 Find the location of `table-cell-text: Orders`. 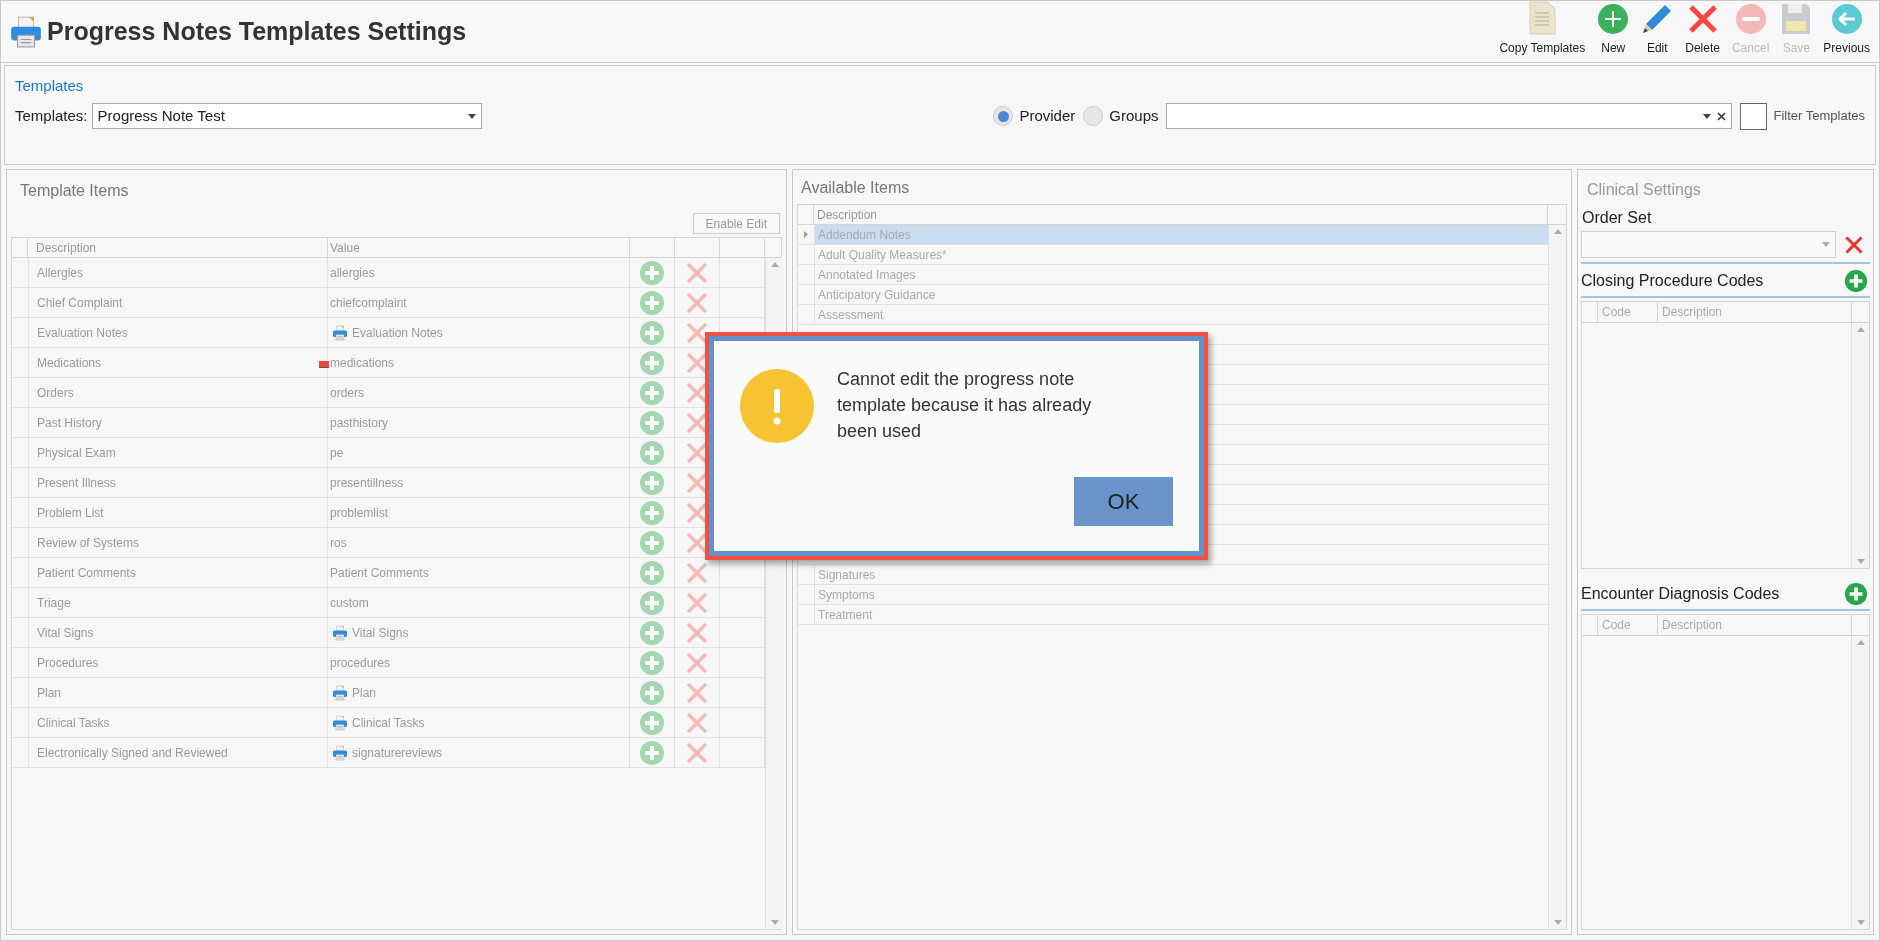

table-cell-text: Orders is located at coordinates (55, 393).